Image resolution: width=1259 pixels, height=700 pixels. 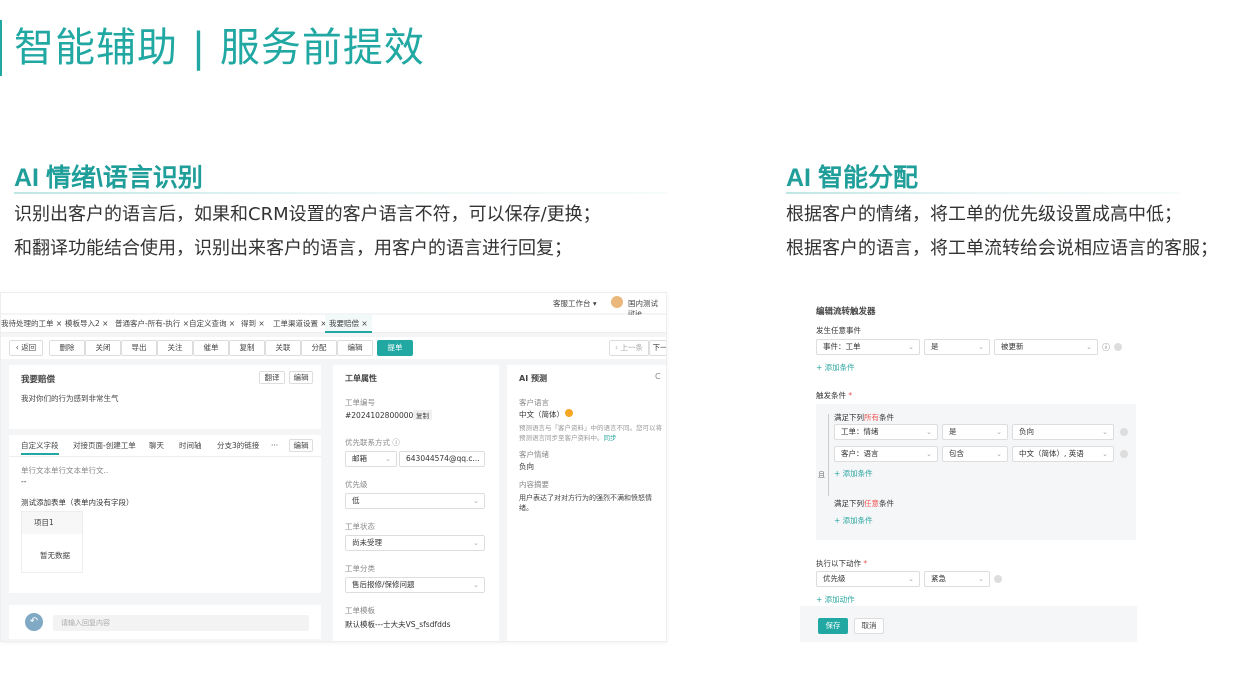 What do you see at coordinates (868, 579) in the screenshot?
I see `action-field-select: 优先级 ⌄` at bounding box center [868, 579].